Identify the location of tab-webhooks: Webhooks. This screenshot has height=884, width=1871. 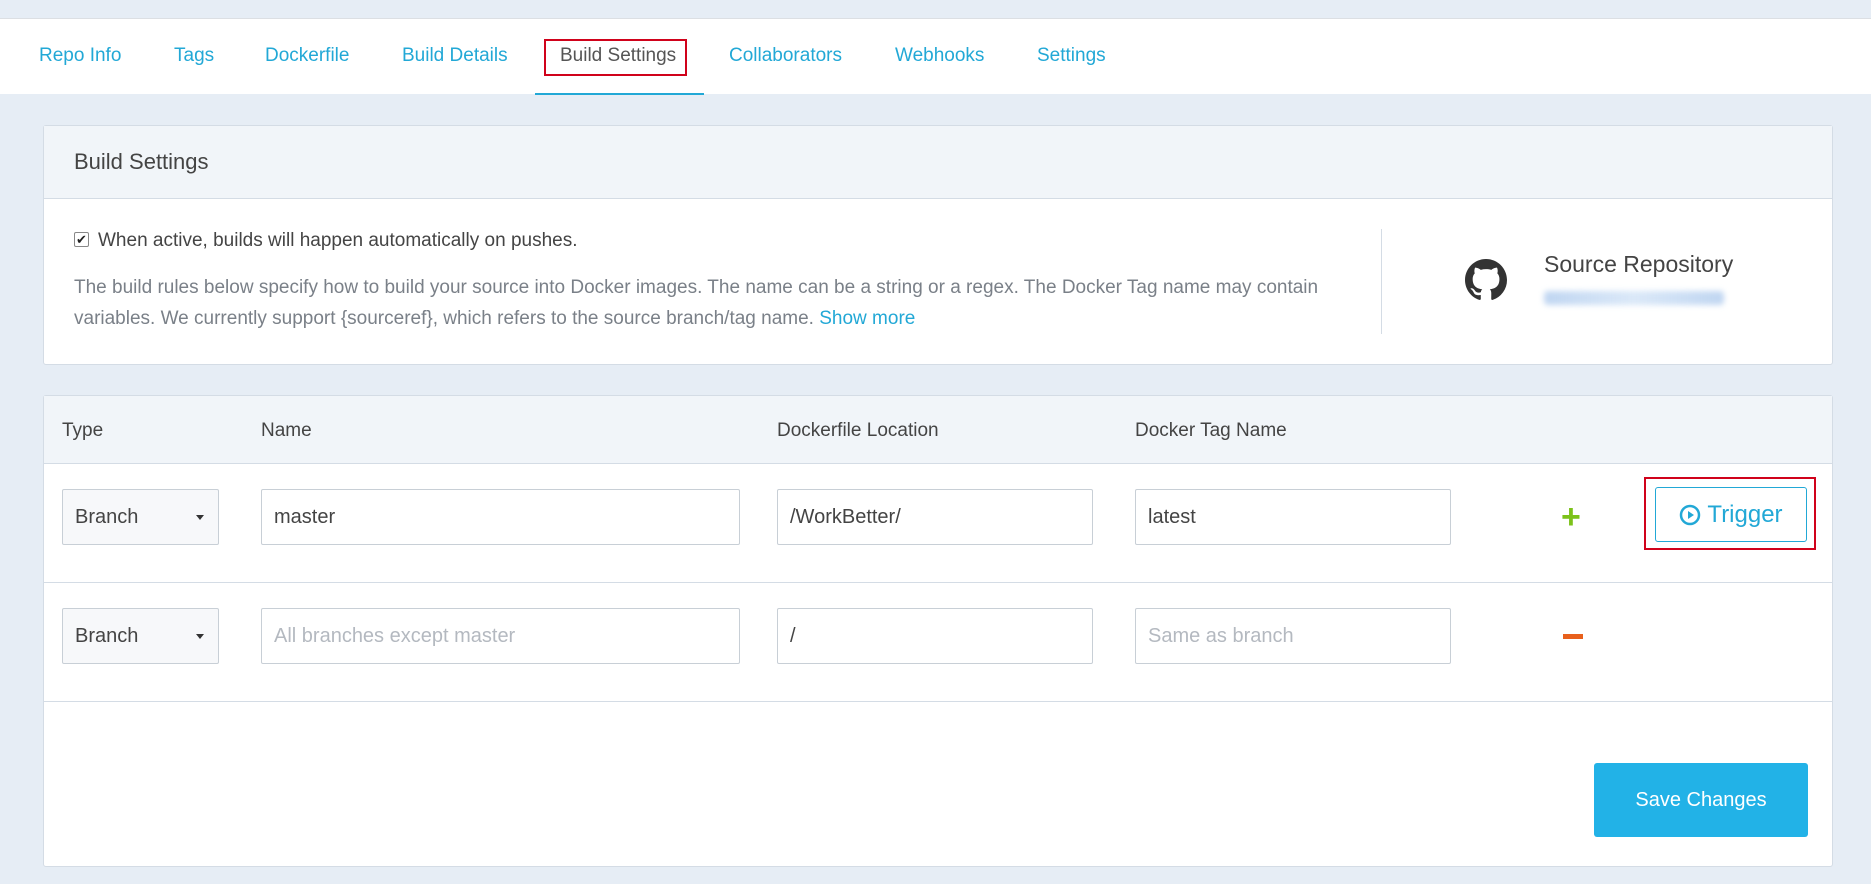
(939, 56).